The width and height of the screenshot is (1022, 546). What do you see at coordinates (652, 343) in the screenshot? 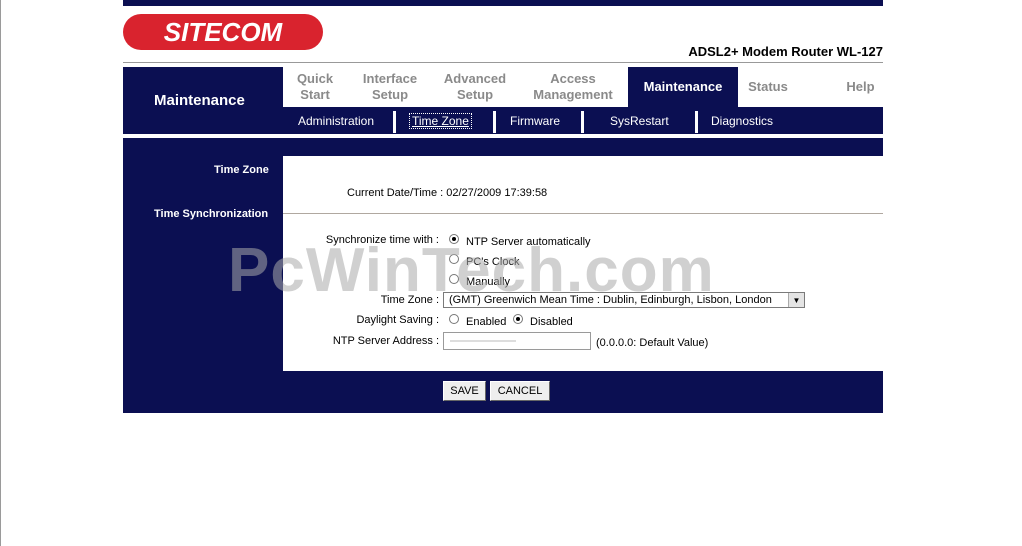
I see `ntp-hint: (0.0.0.0: Default Value)` at bounding box center [652, 343].